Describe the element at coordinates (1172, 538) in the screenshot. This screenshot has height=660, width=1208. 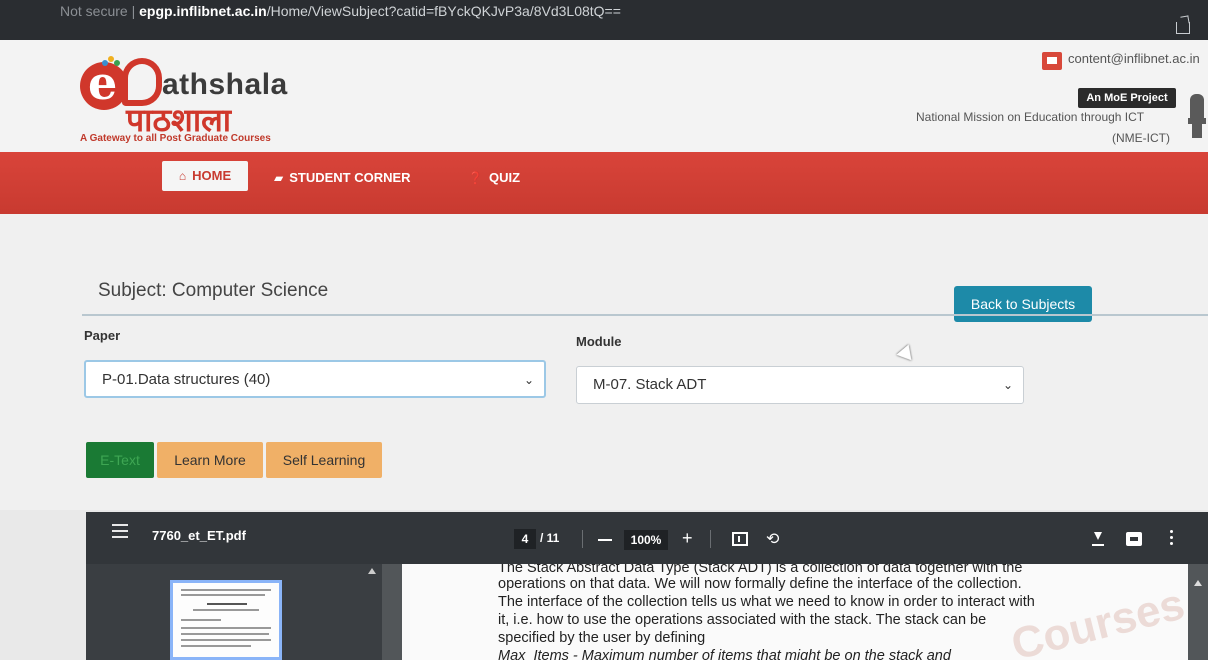
I see `more-options-icon` at that location.